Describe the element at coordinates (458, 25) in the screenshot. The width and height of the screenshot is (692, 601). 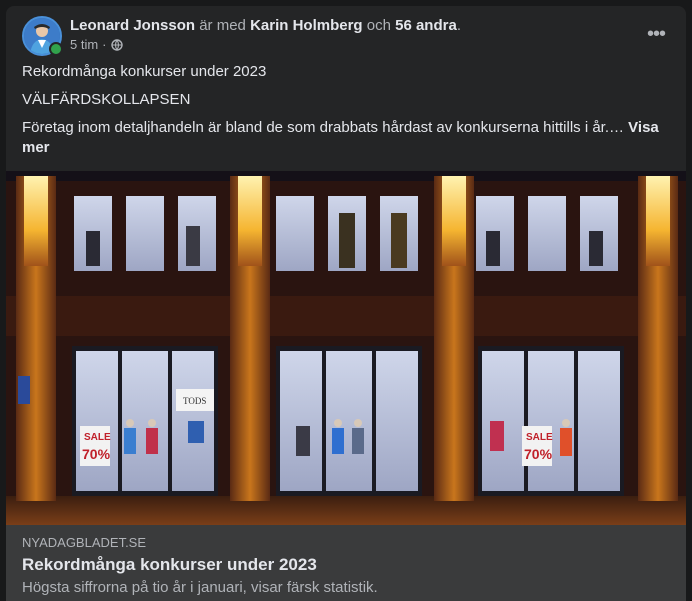
I see `period: .` at that location.